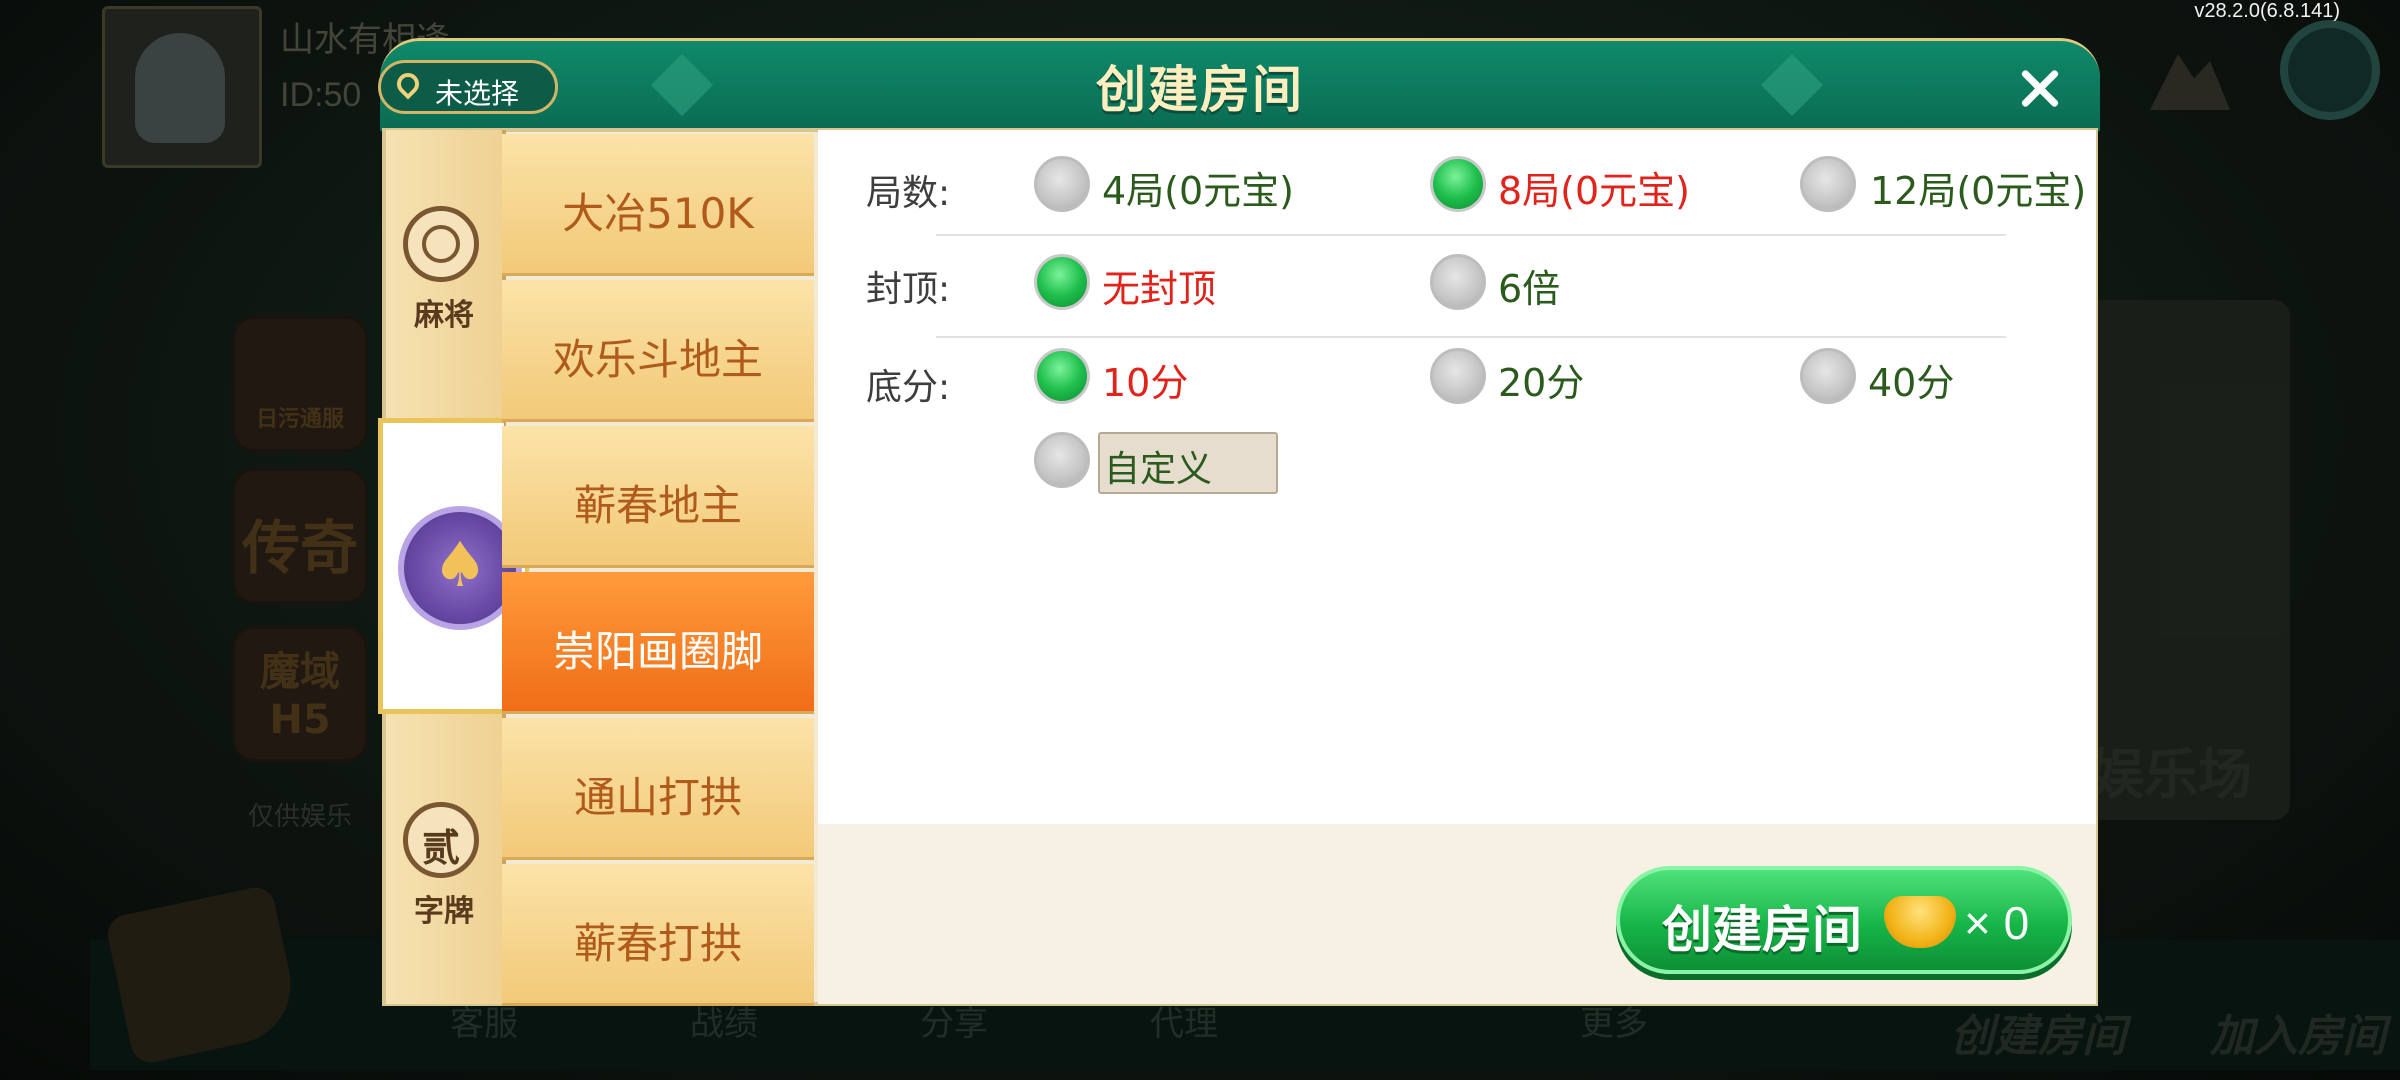 The image size is (2400, 1080). I want to click on close-button, so click(2040, 88).